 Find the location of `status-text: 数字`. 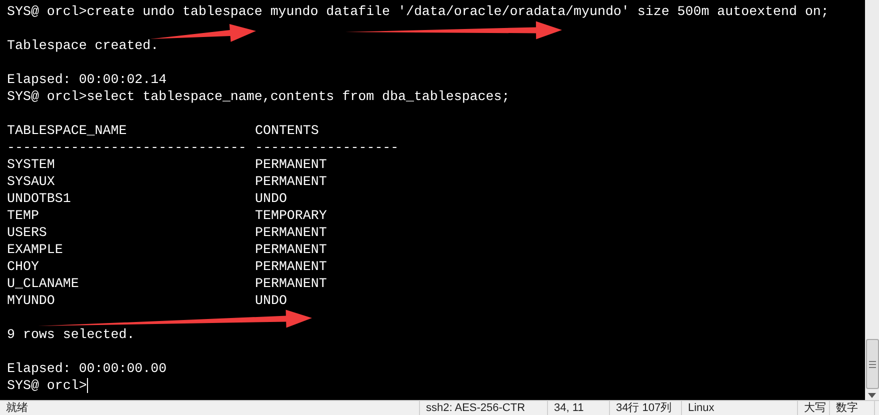

status-text: 数字 is located at coordinates (852, 408).